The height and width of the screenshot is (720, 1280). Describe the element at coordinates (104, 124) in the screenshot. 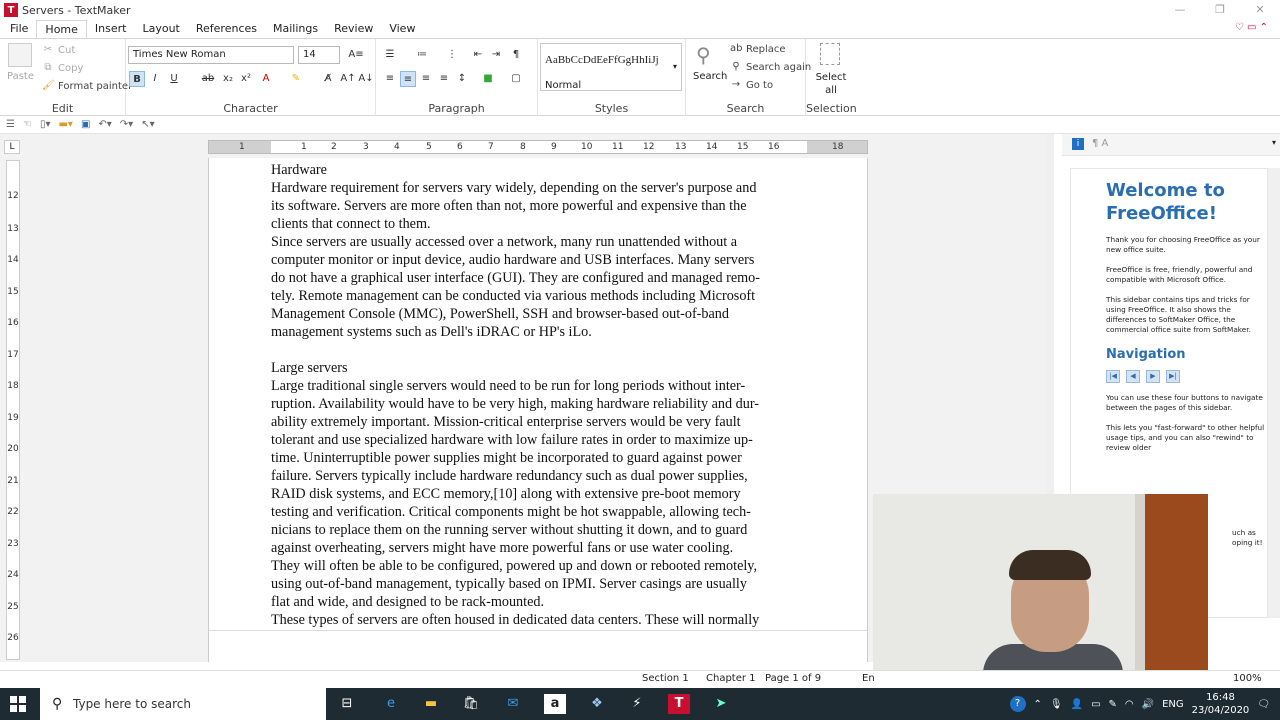

I see `undo-icon: ↶▾` at that location.